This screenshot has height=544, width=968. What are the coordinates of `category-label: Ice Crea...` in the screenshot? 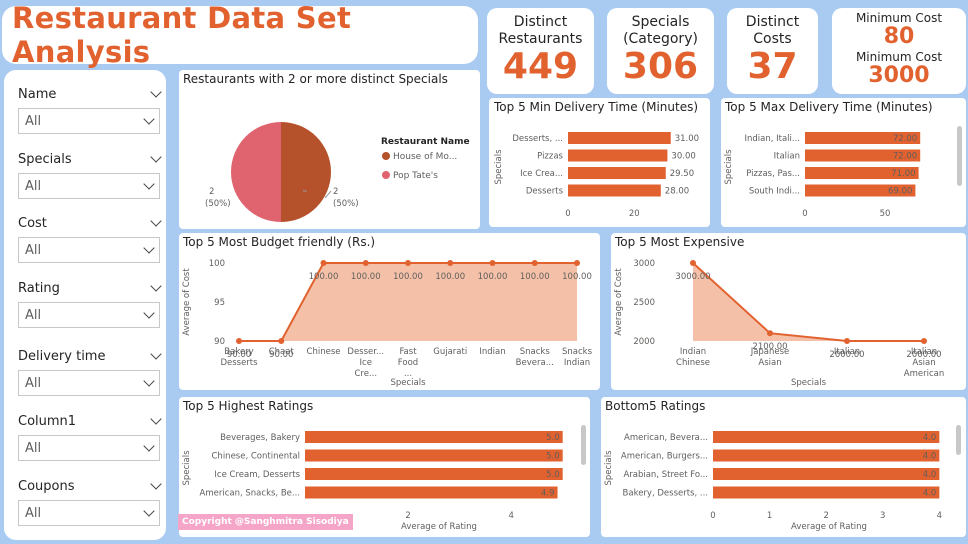 It's located at (541, 174).